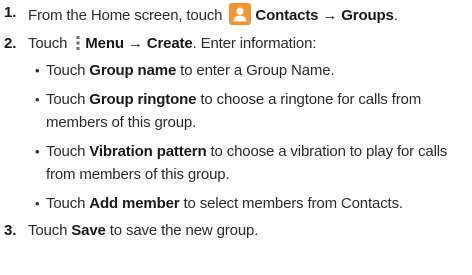 The height and width of the screenshot is (275, 472). I want to click on bullet-term: Group name, so click(133, 70).